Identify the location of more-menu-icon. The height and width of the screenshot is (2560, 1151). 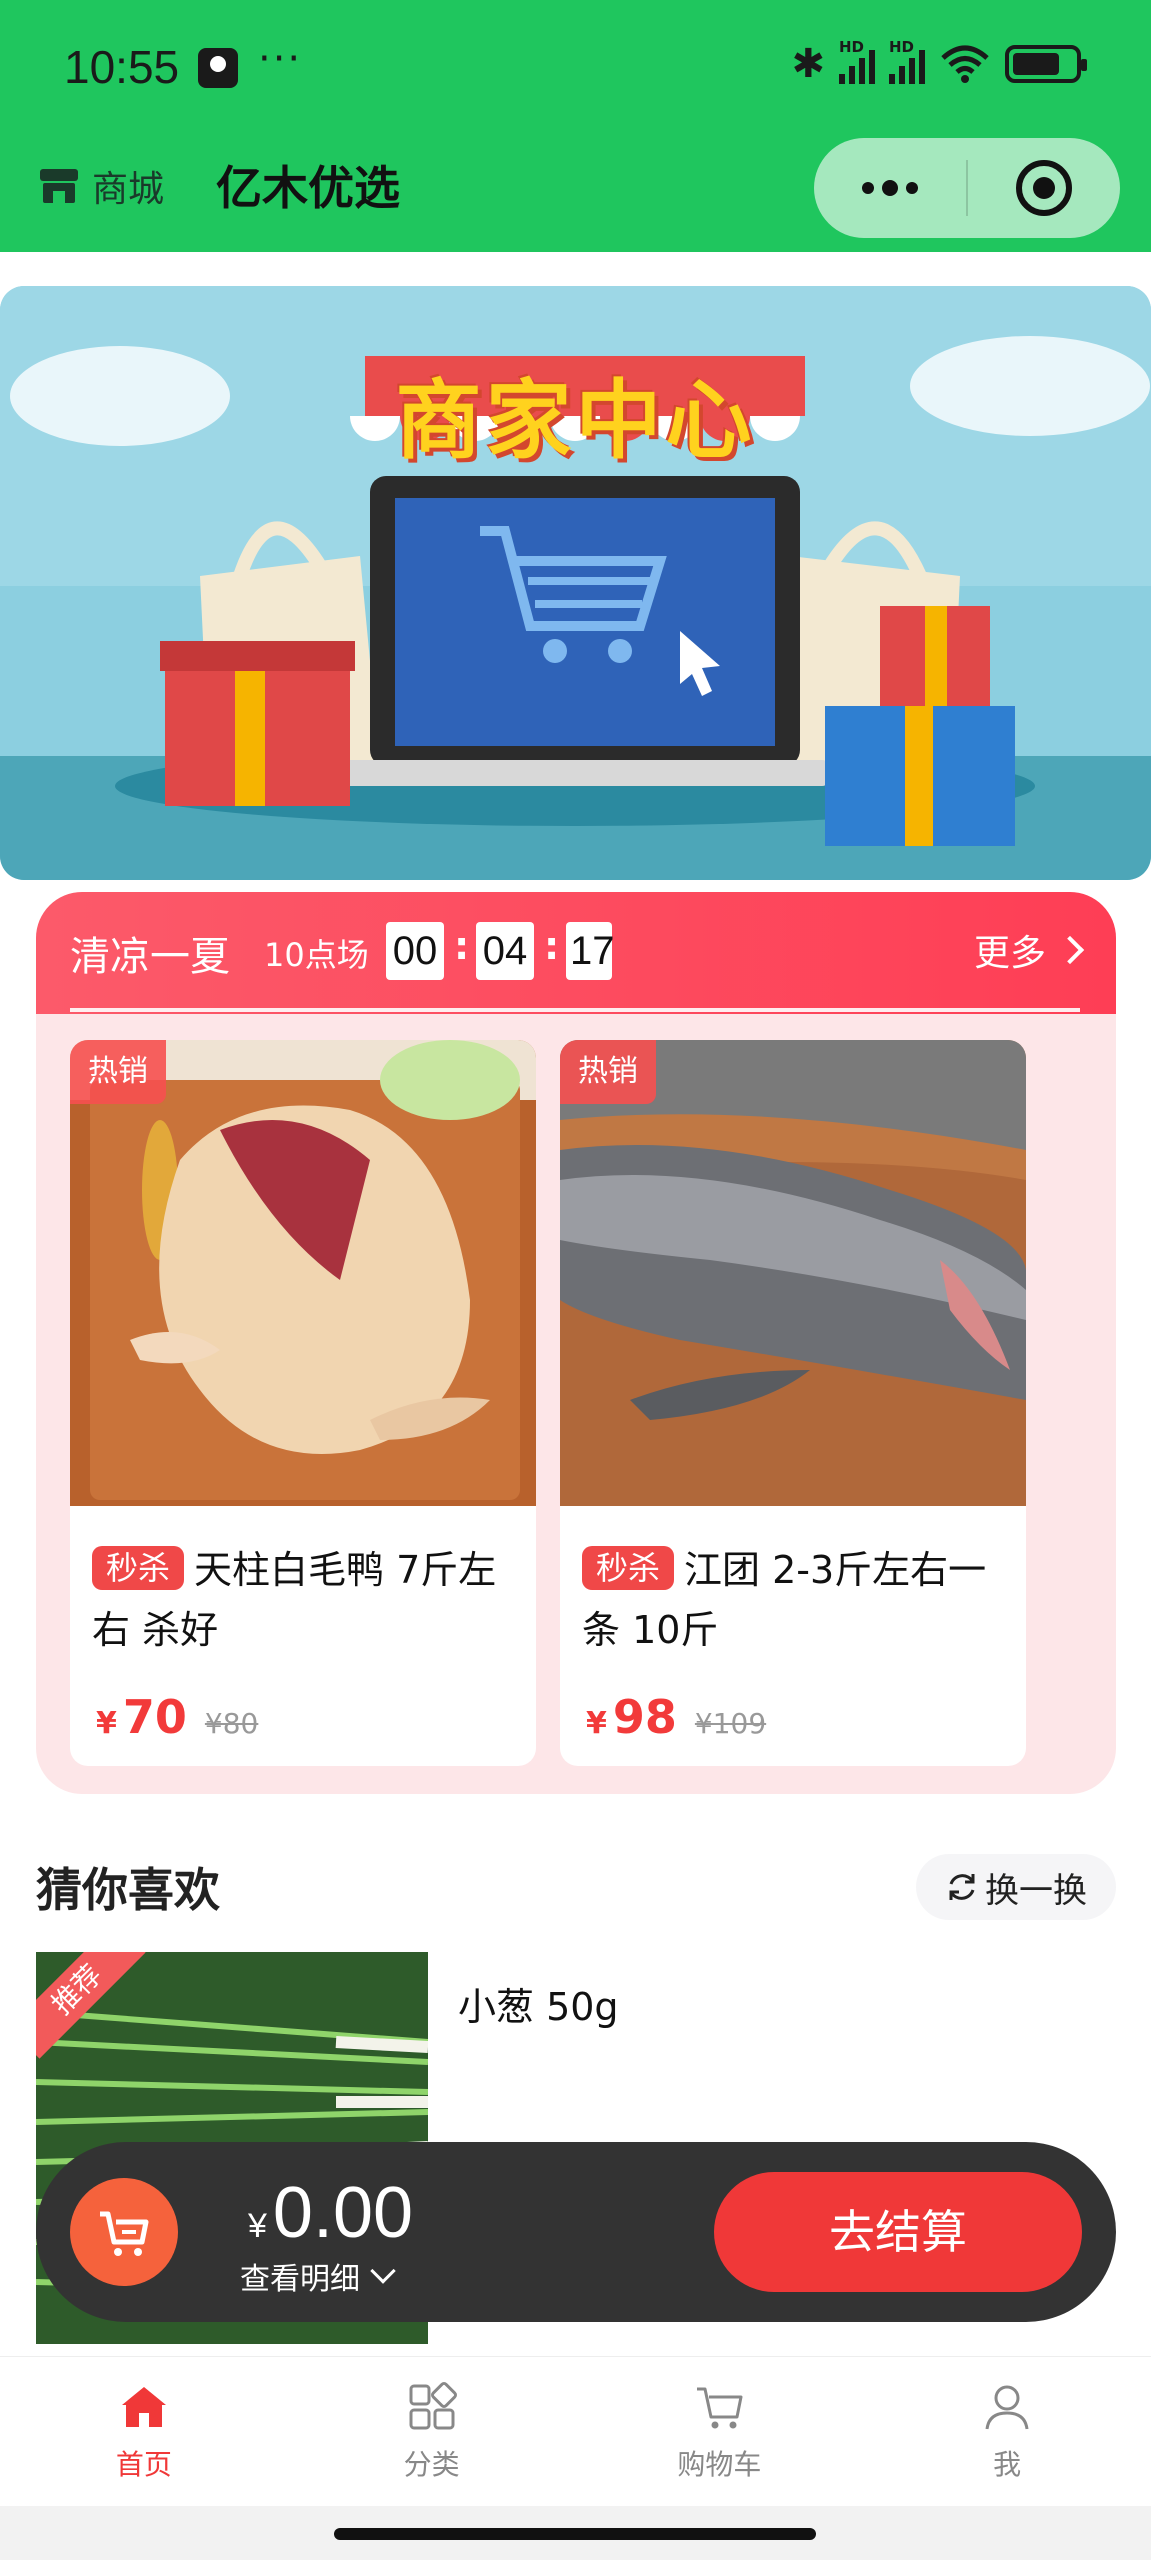
(890, 188).